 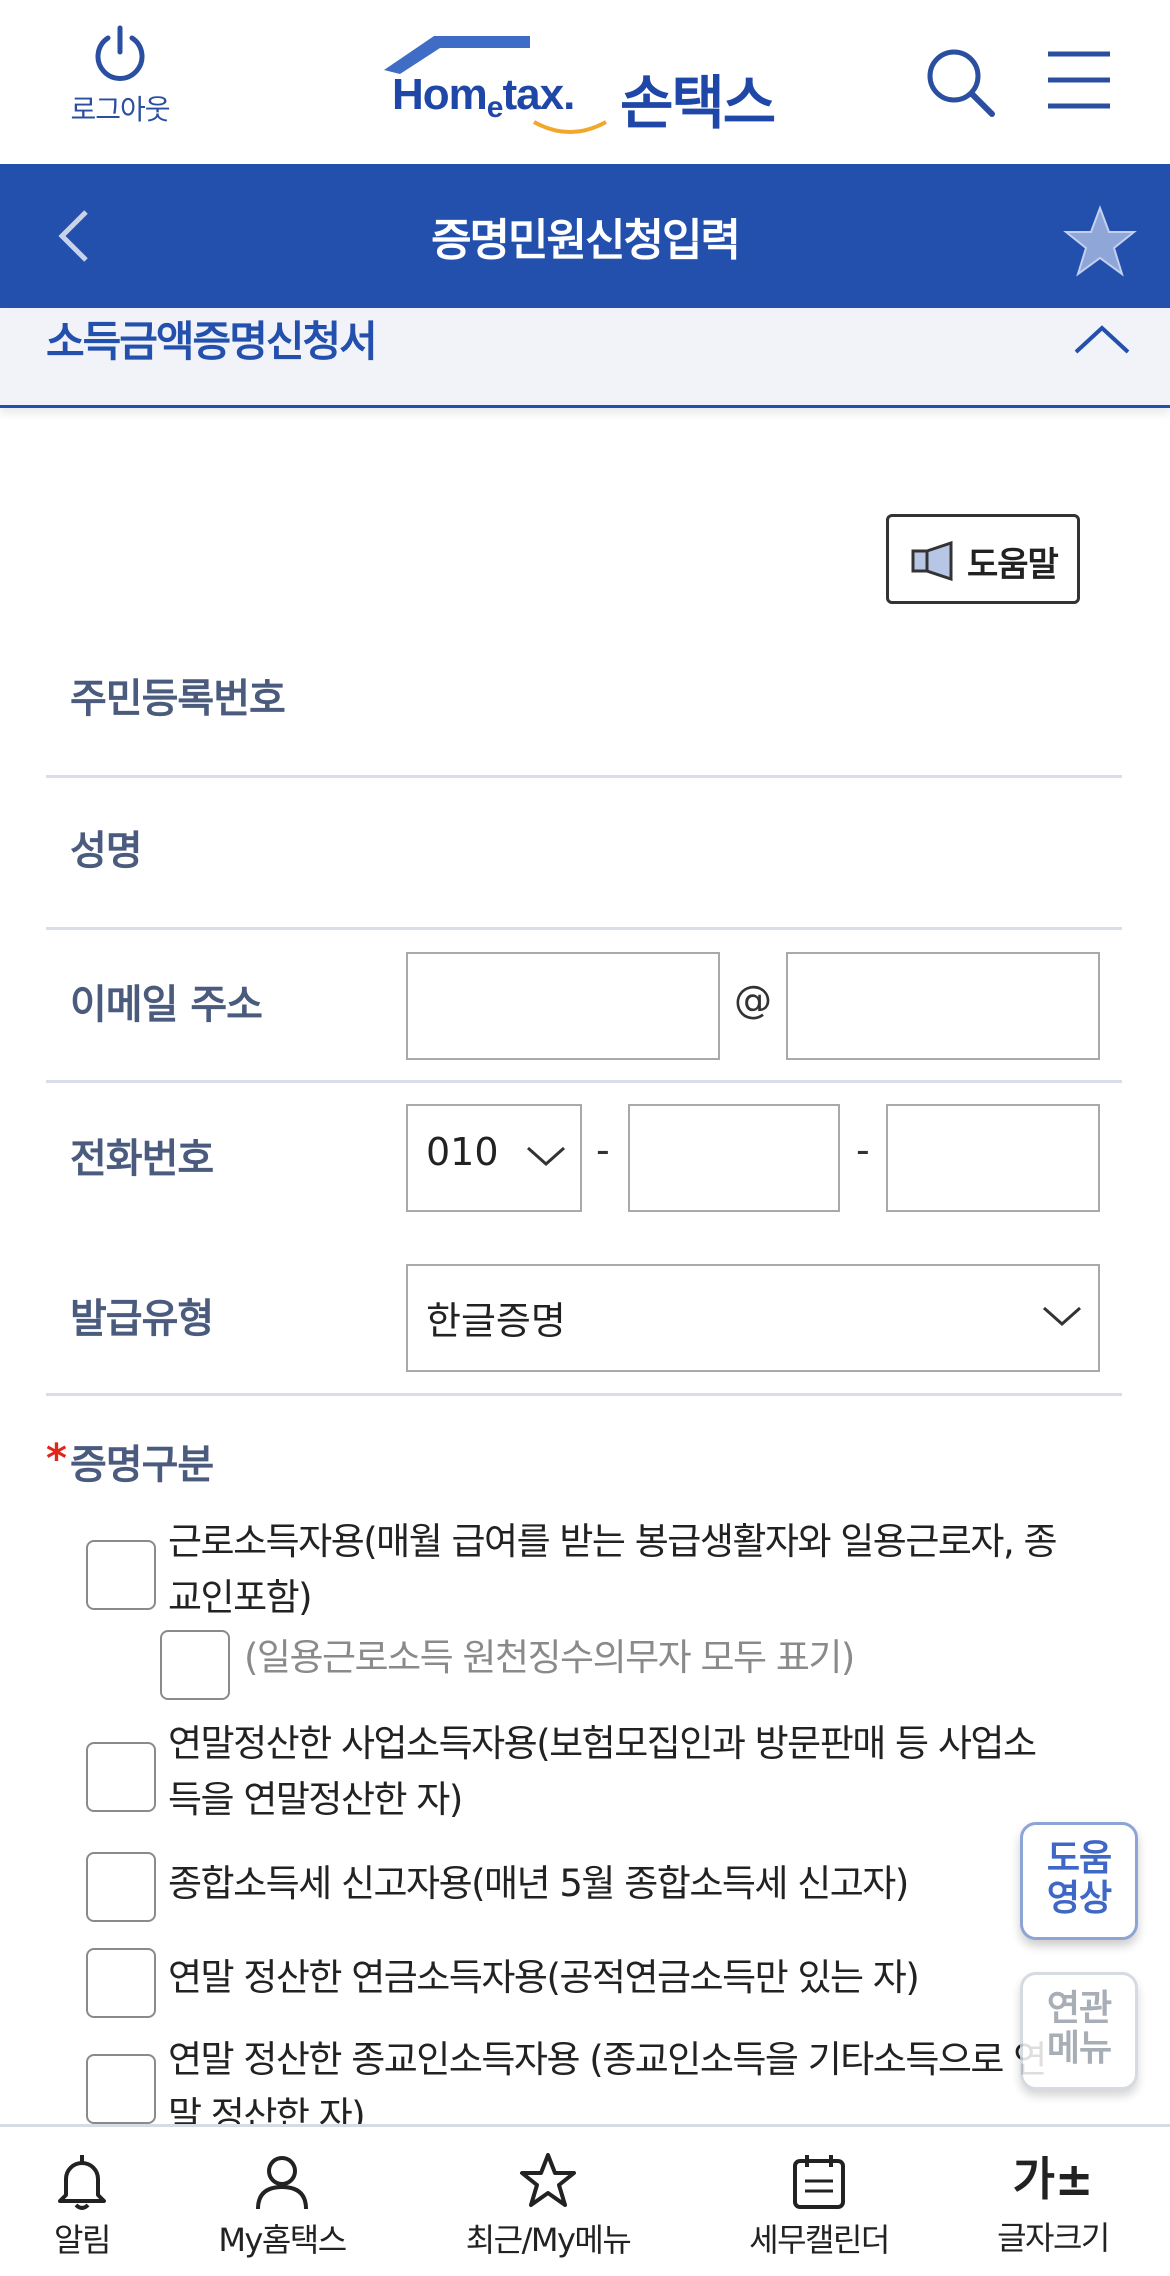 I want to click on page-title: 증명민원신청입력, so click(x=586, y=240).